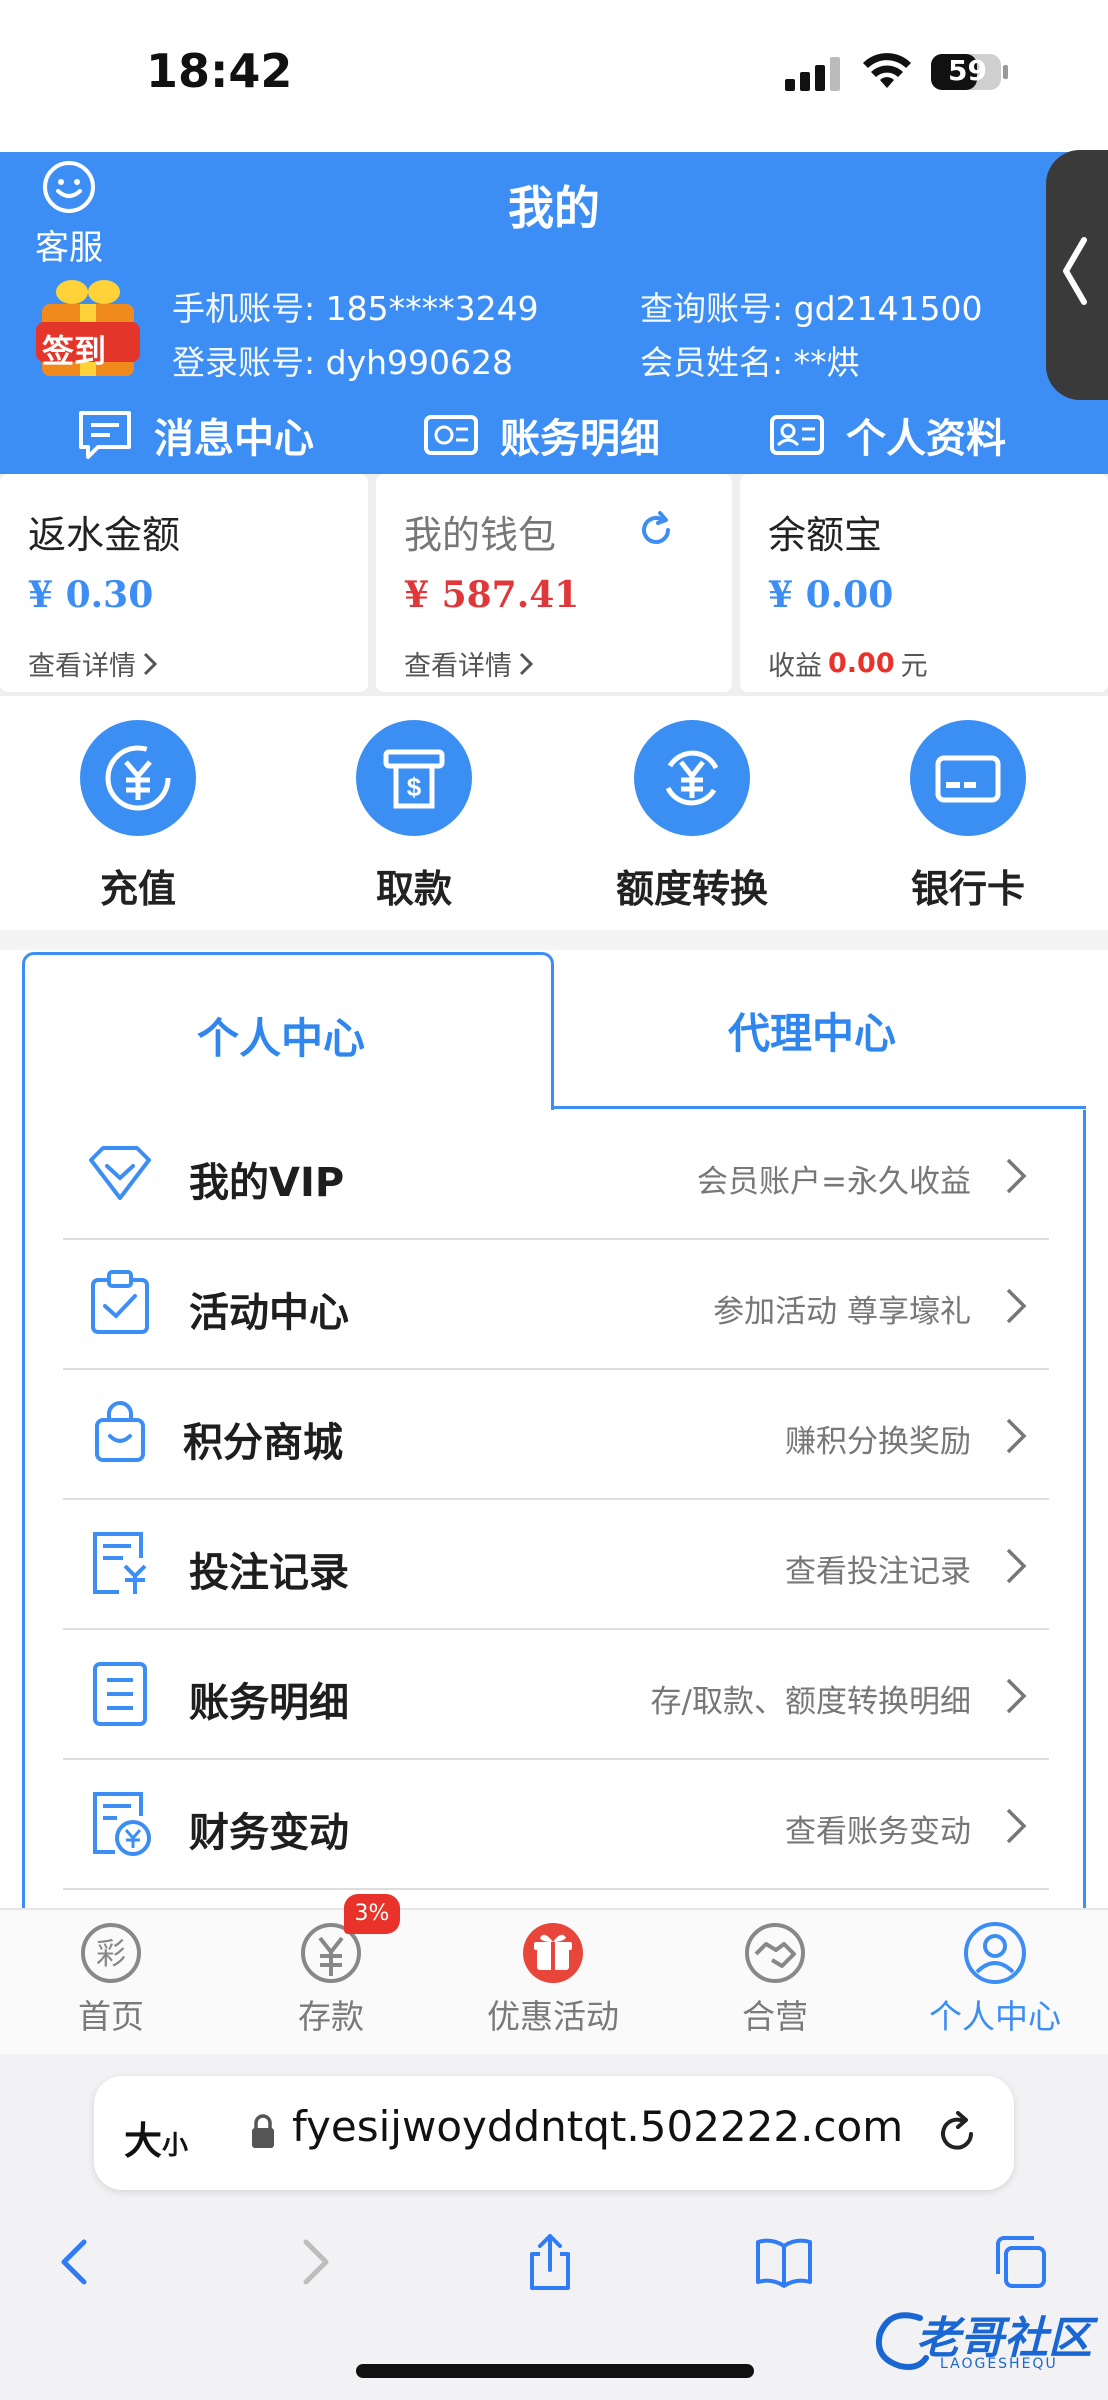 Image resolution: width=1108 pixels, height=2400 pixels. I want to click on recharge-button: 充值, so click(138, 816).